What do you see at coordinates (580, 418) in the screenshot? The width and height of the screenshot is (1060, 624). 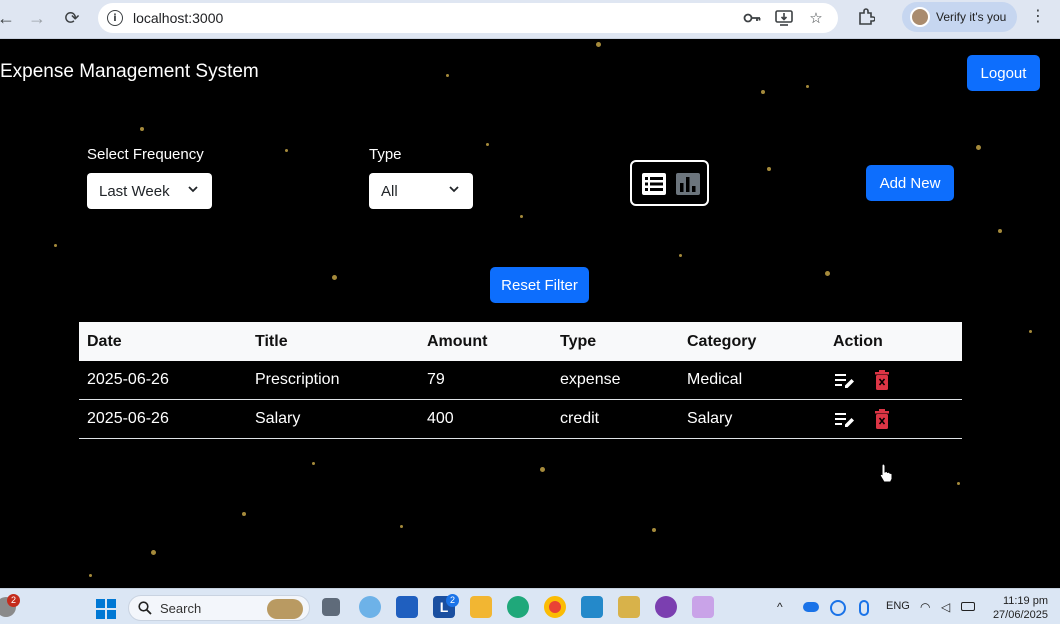 I see `cell-type: credit` at bounding box center [580, 418].